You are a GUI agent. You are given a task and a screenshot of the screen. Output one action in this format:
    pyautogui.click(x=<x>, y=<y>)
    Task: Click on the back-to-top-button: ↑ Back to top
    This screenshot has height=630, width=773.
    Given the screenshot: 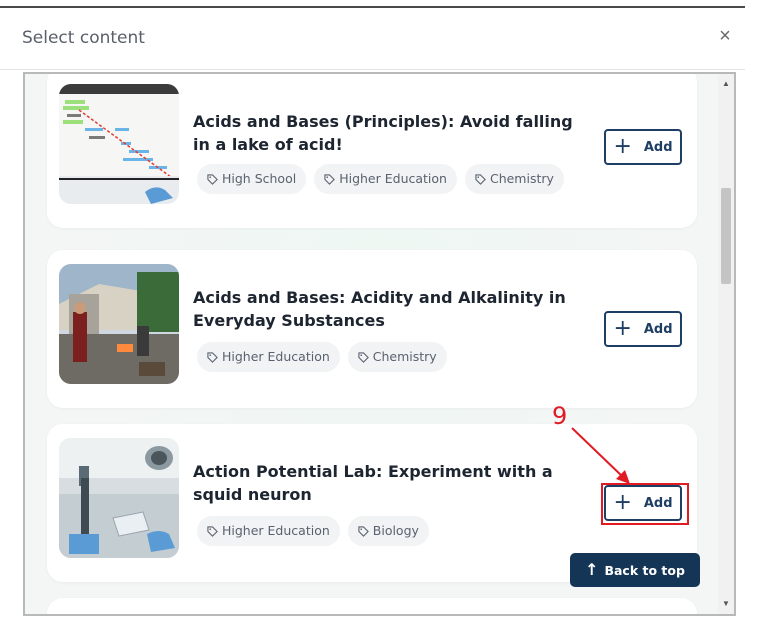 What is the action you would take?
    pyautogui.click(x=635, y=570)
    